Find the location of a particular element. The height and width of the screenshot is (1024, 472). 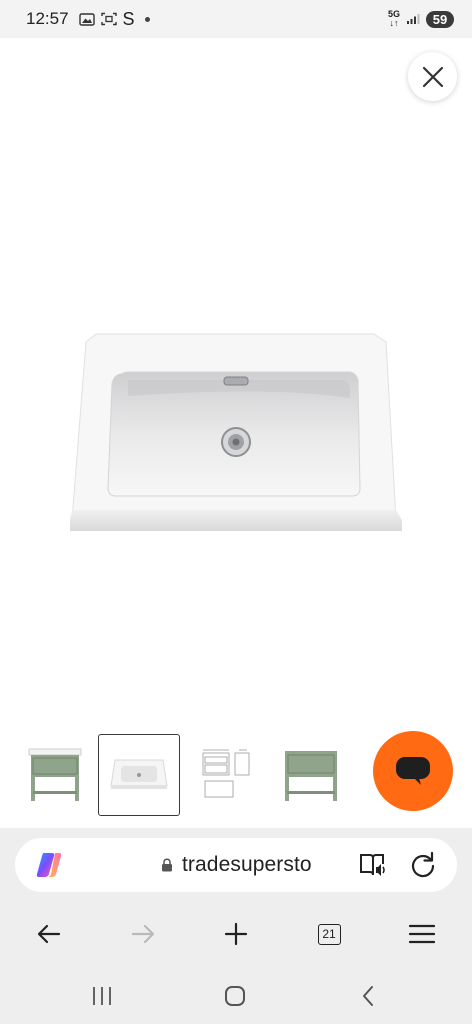

more-notifications-dot is located at coordinates (147, 19).